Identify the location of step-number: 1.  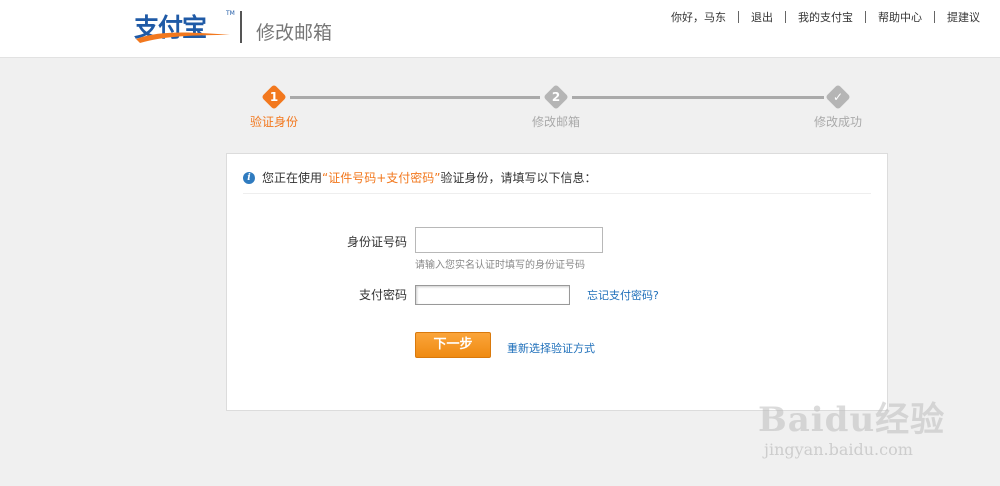
(274, 97).